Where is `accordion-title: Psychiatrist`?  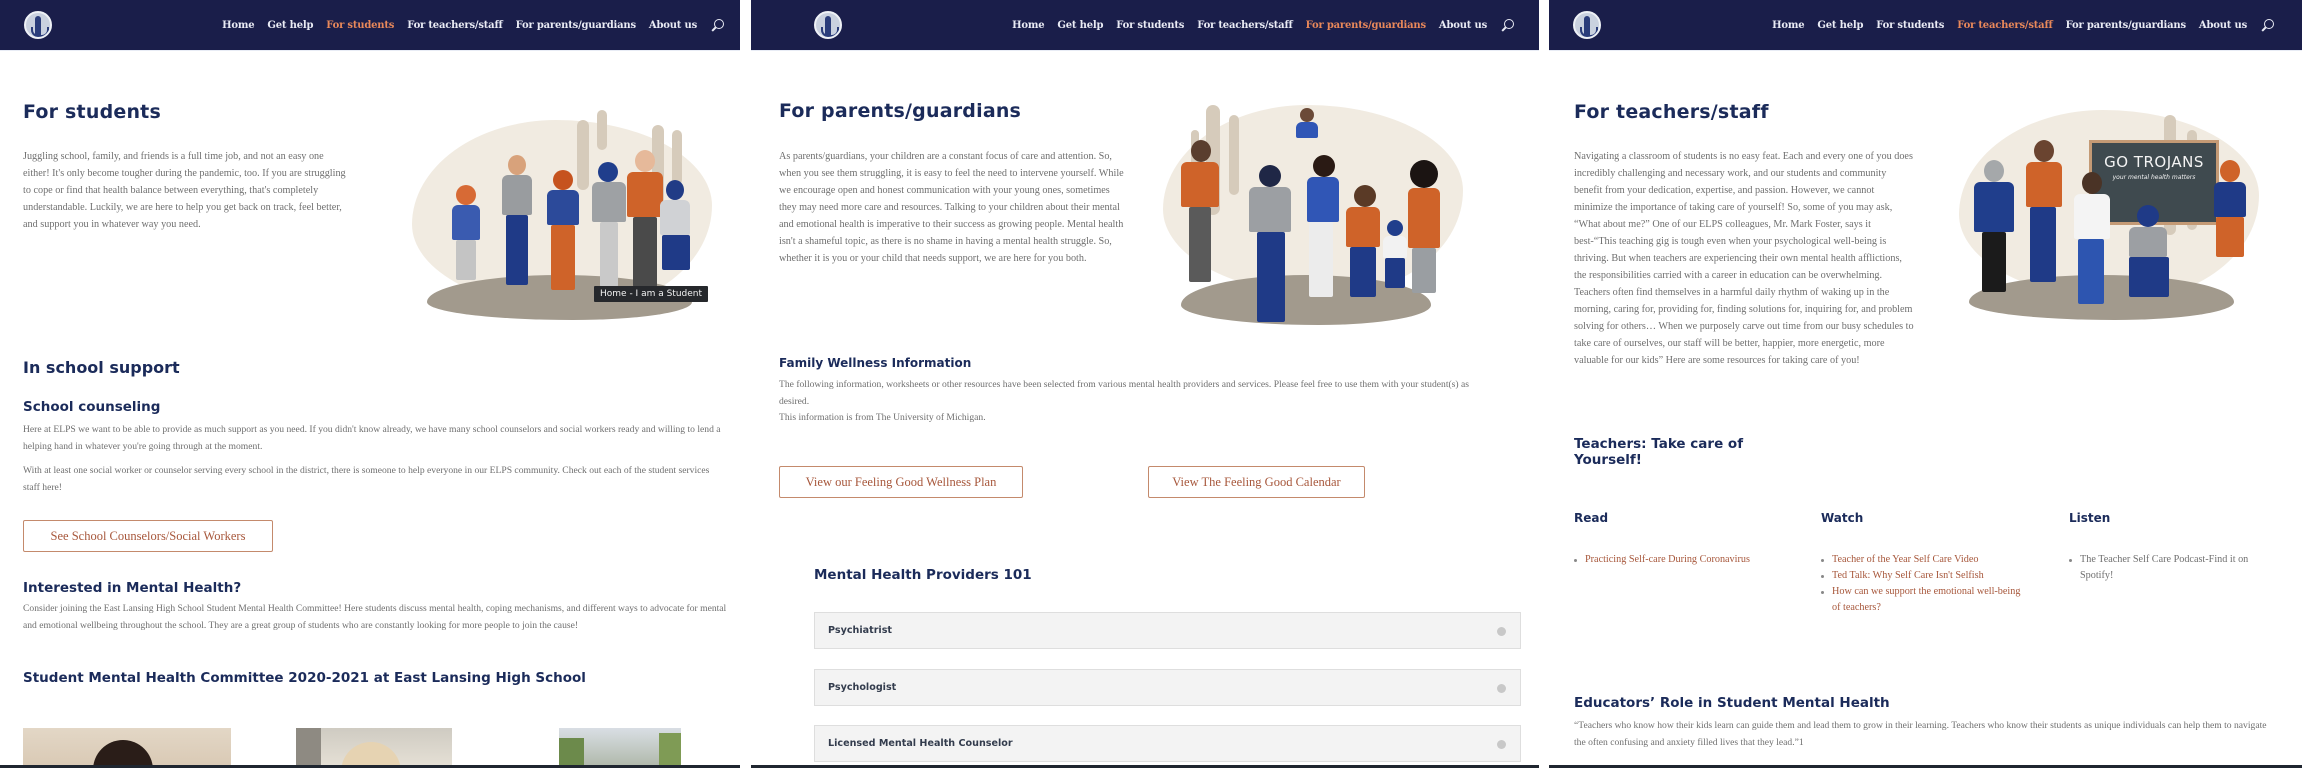
accordion-title: Psychiatrist is located at coordinates (860, 630).